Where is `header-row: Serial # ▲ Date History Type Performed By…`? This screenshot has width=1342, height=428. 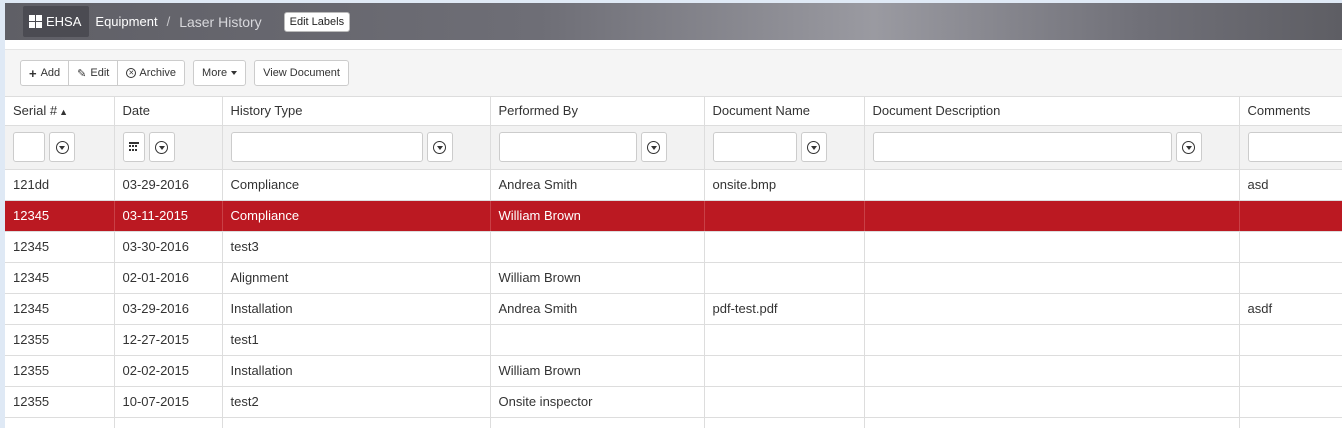
header-row: Serial # ▲ Date History Type Performed By… is located at coordinates (673, 111).